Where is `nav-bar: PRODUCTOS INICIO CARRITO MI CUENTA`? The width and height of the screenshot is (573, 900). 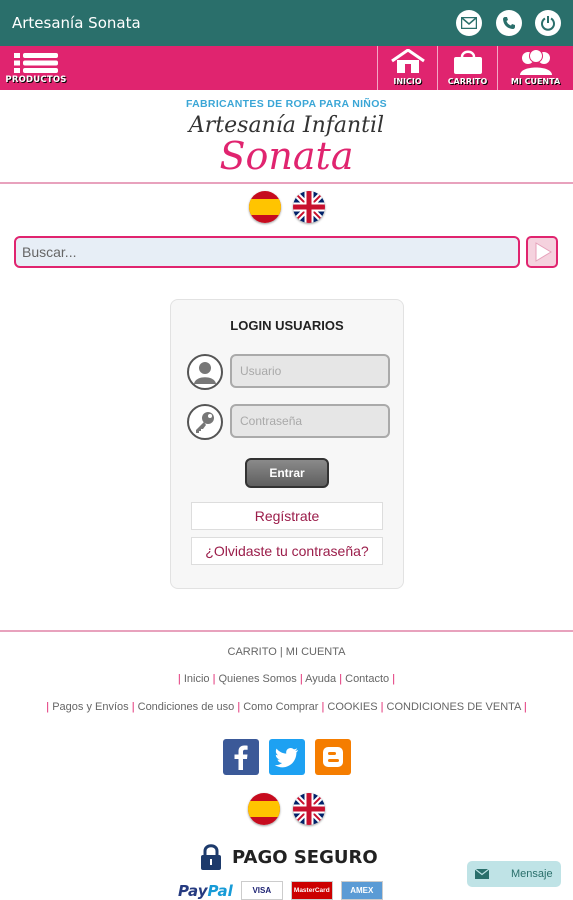 nav-bar: PRODUCTOS INICIO CARRITO MI CUENTA is located at coordinates (286, 68).